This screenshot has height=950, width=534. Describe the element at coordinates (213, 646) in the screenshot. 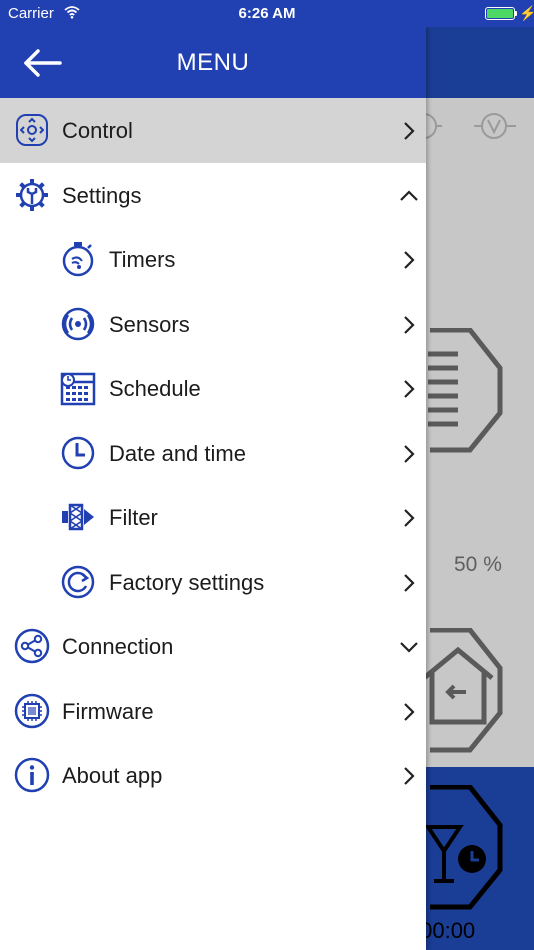

I see `menu-item-connection: Connection` at that location.